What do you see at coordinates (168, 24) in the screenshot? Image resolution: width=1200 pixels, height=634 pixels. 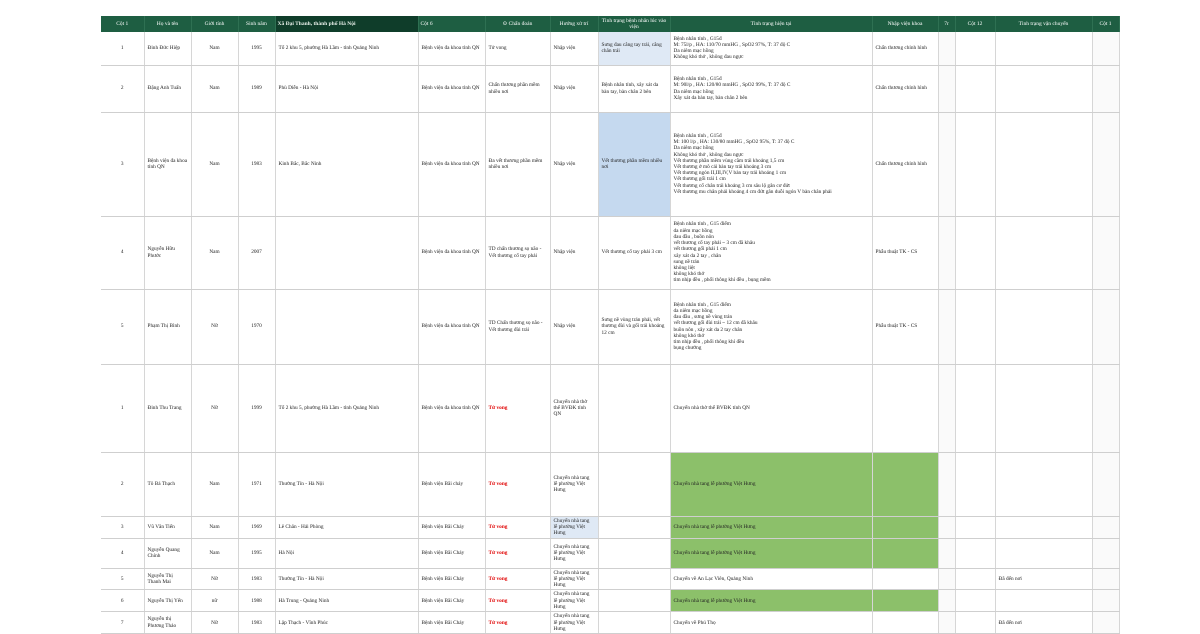 I see `col-header-name: Họ và tên` at bounding box center [168, 24].